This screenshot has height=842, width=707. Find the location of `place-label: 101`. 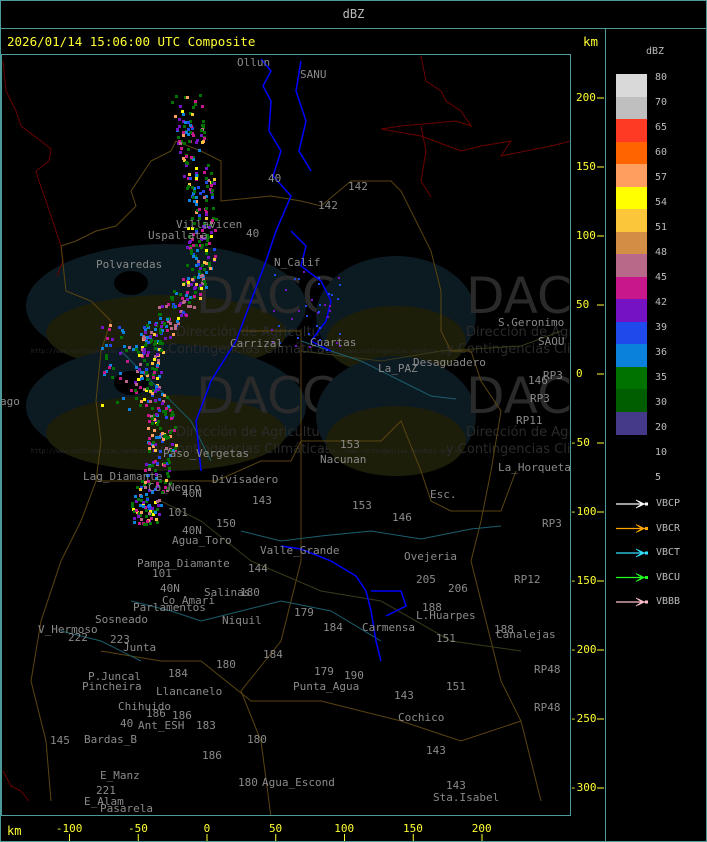

place-label: 101 is located at coordinates (178, 512).